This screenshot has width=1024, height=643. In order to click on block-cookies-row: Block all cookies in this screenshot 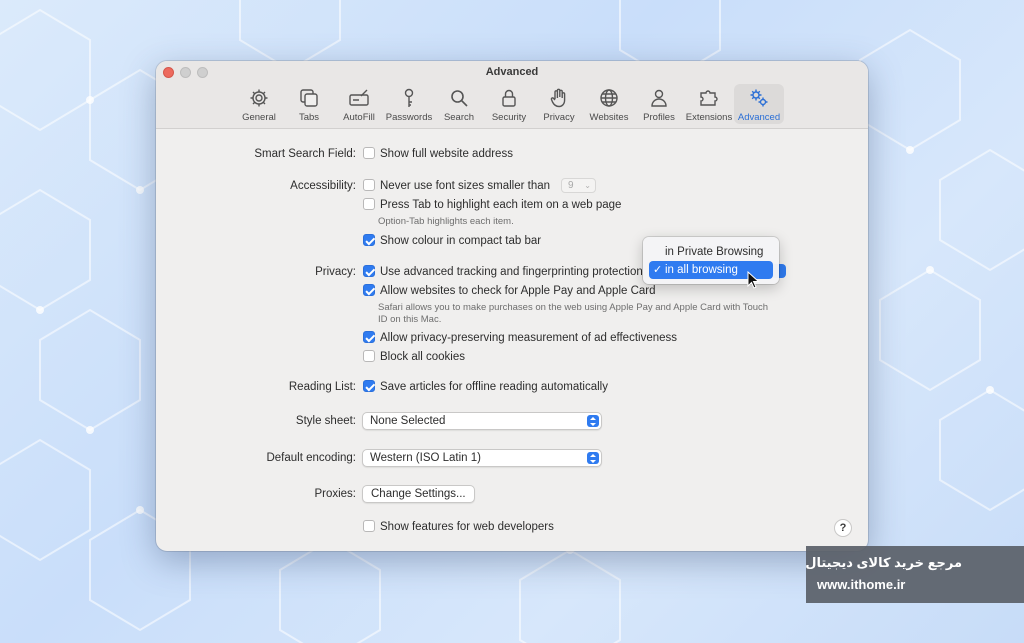, I will do `click(512, 357)`.